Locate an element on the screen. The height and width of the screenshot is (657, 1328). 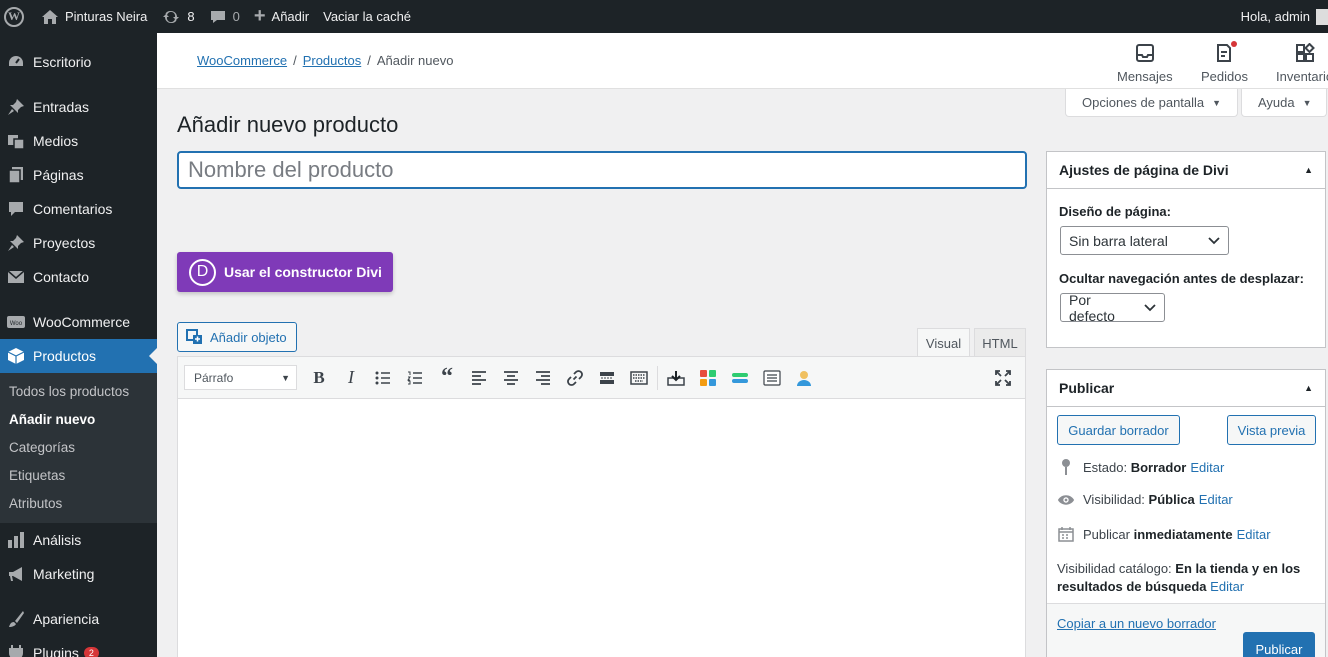
edit-catalog-link: Editar is located at coordinates (1227, 586).